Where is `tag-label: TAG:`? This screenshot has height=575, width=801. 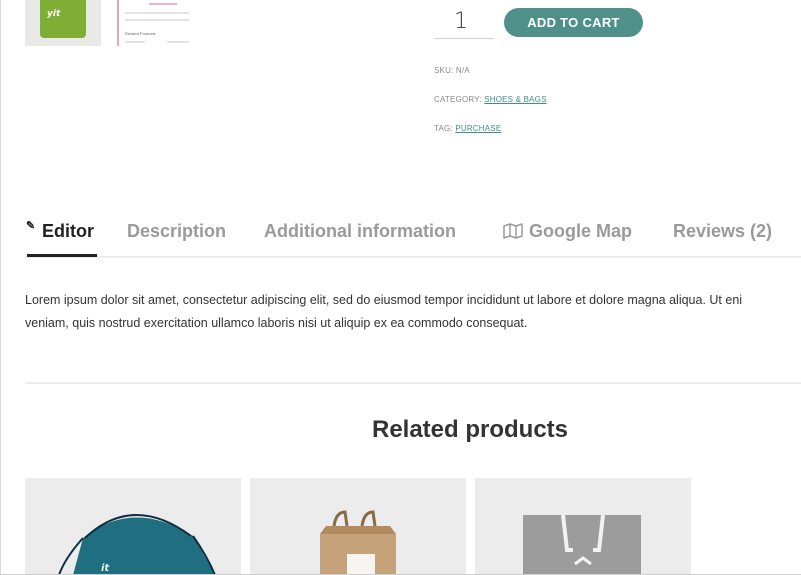 tag-label: TAG: is located at coordinates (443, 128).